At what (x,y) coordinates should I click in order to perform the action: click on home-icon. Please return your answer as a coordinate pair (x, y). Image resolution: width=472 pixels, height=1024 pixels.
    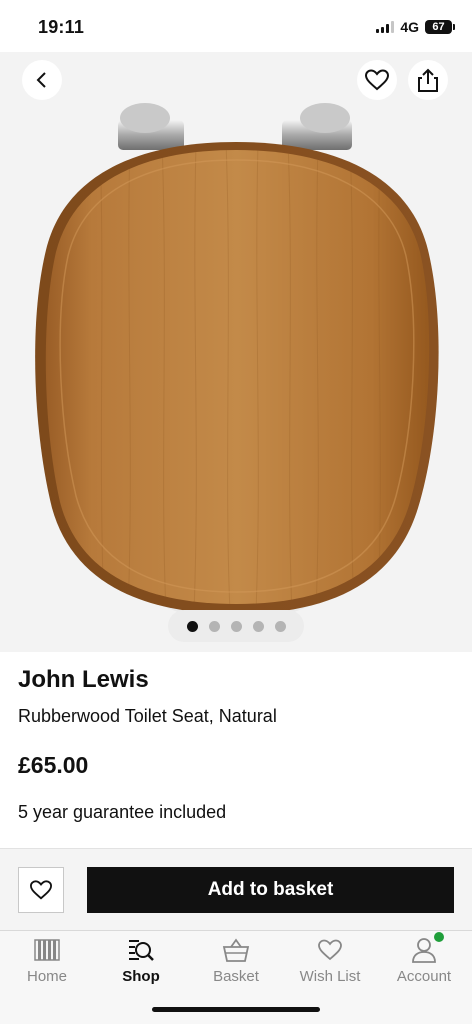
    Looking at the image, I should click on (47, 950).